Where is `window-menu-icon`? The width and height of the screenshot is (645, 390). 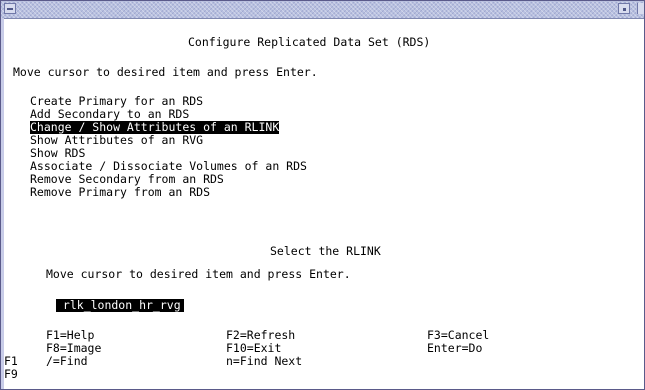
window-menu-icon is located at coordinates (10, 9).